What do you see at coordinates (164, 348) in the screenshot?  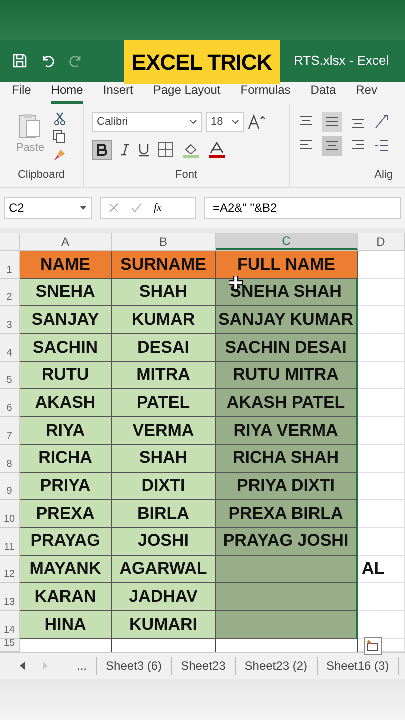 I see `table-cell: DESAI` at bounding box center [164, 348].